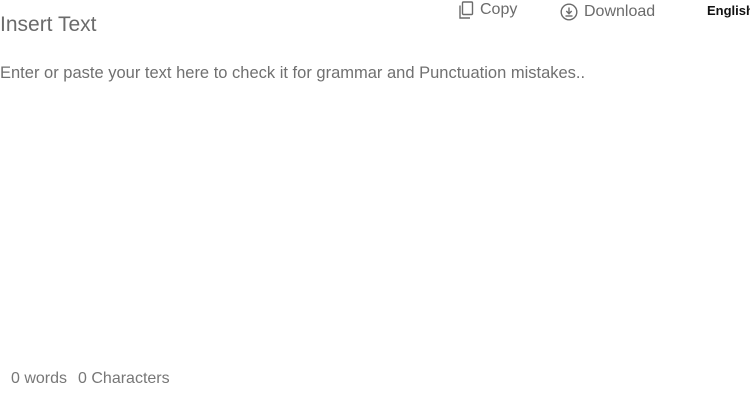 The height and width of the screenshot is (400, 750). What do you see at coordinates (48, 24) in the screenshot?
I see `page-title: Insert Text` at bounding box center [48, 24].